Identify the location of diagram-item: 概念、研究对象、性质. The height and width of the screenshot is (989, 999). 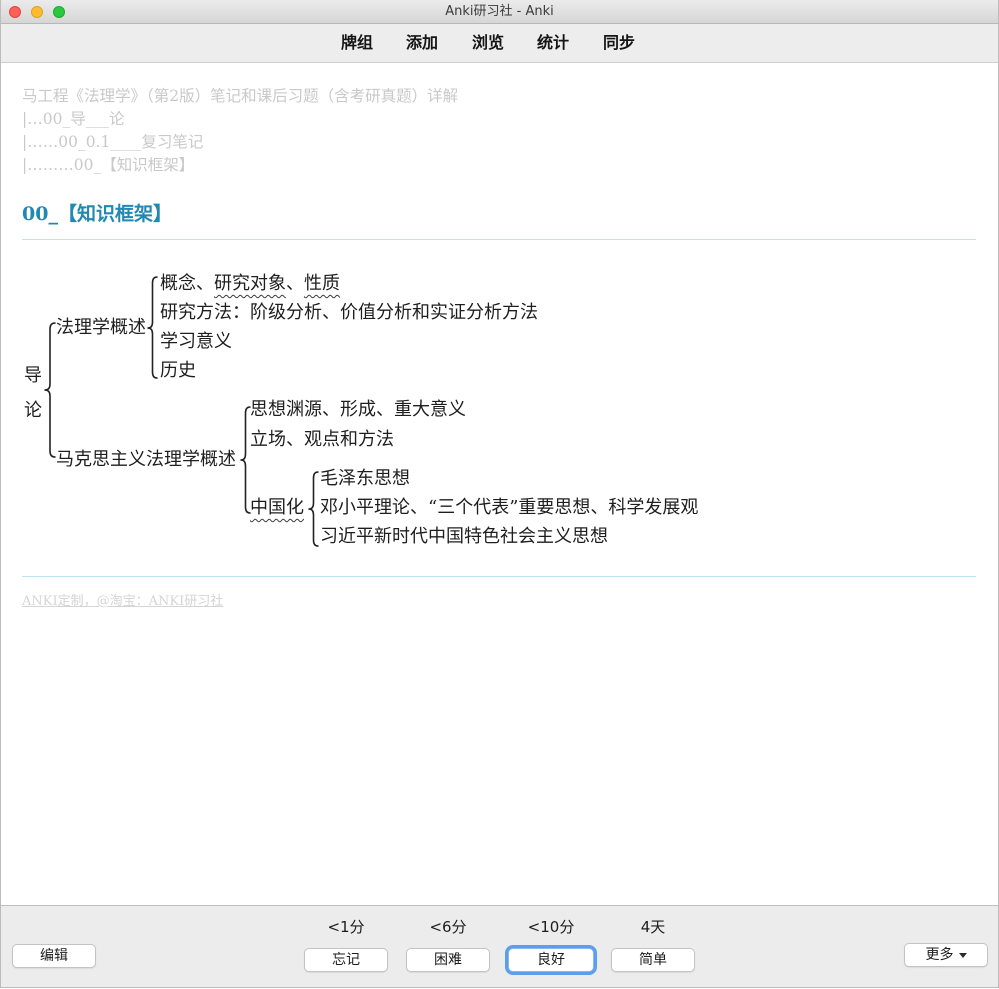
(250, 284).